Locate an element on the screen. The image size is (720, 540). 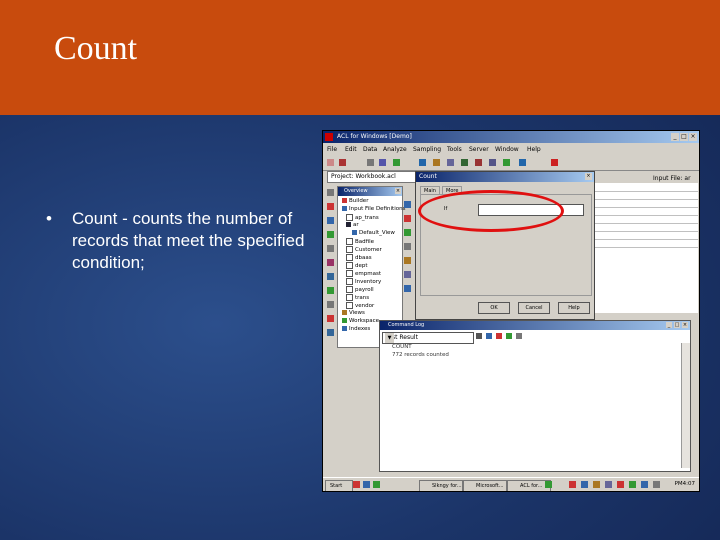
start-button: Start is located at coordinates (339, 485).